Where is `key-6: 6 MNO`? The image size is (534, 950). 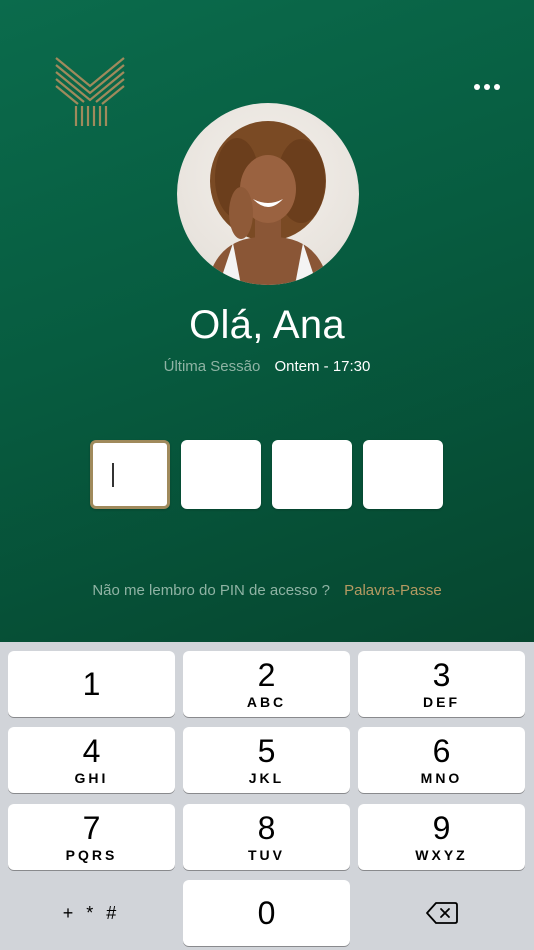
key-6: 6 MNO is located at coordinates (441, 760).